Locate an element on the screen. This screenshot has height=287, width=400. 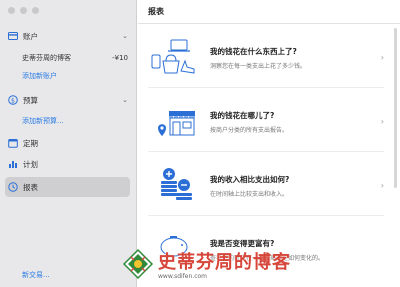
minimize-window-button is located at coordinates (23, 10).